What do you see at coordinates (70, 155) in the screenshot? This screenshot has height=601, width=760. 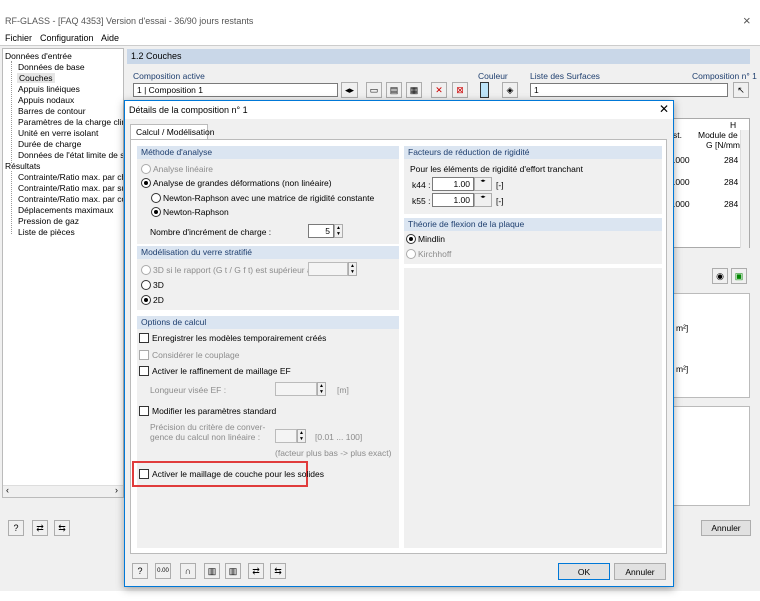 I see `tree-item: Données de l'état limite de service` at bounding box center [70, 155].